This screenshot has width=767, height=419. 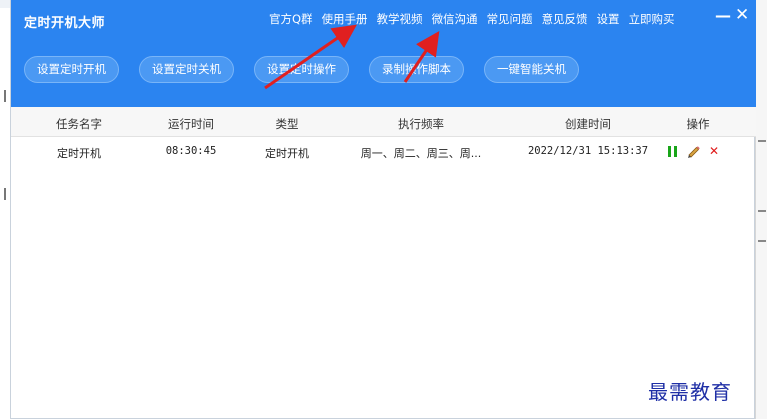 I want to click on row-actions: ✕, so click(x=693, y=151).